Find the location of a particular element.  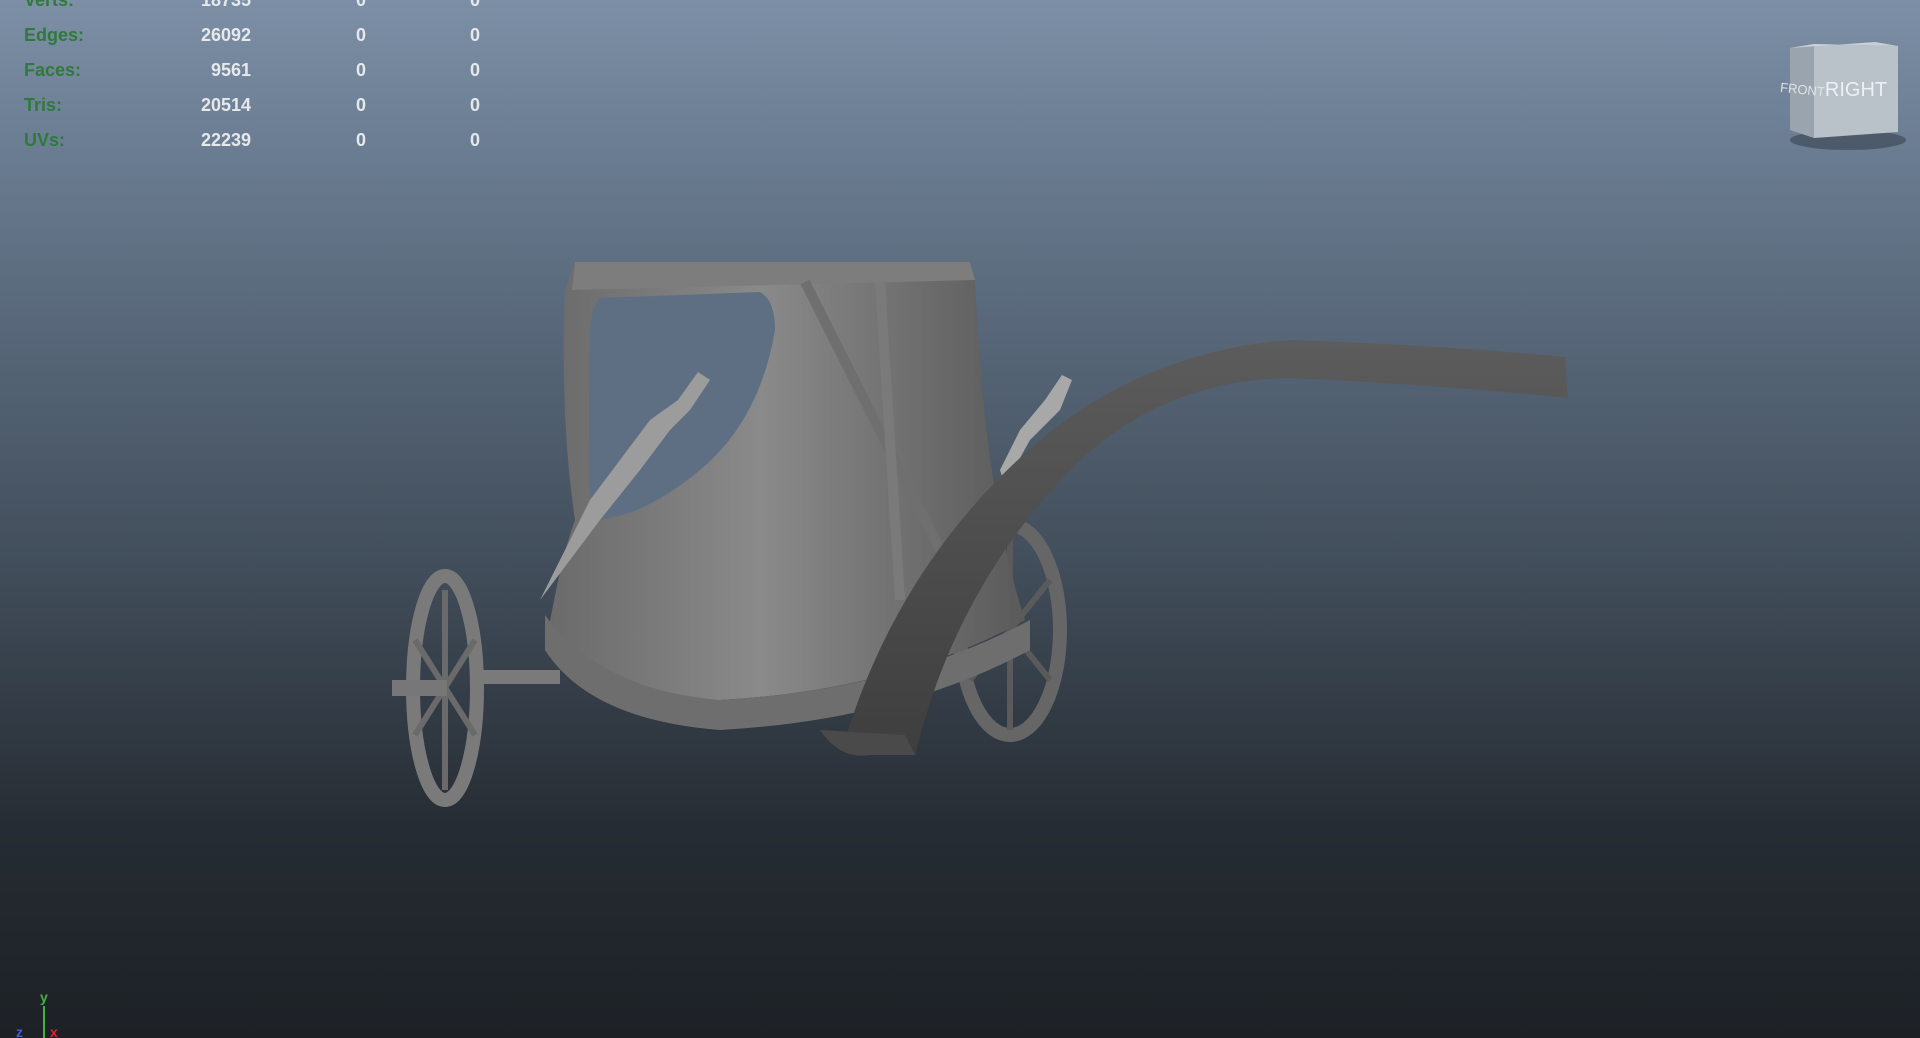

view-cube: FRONT RIGHT is located at coordinates (1845, 97).